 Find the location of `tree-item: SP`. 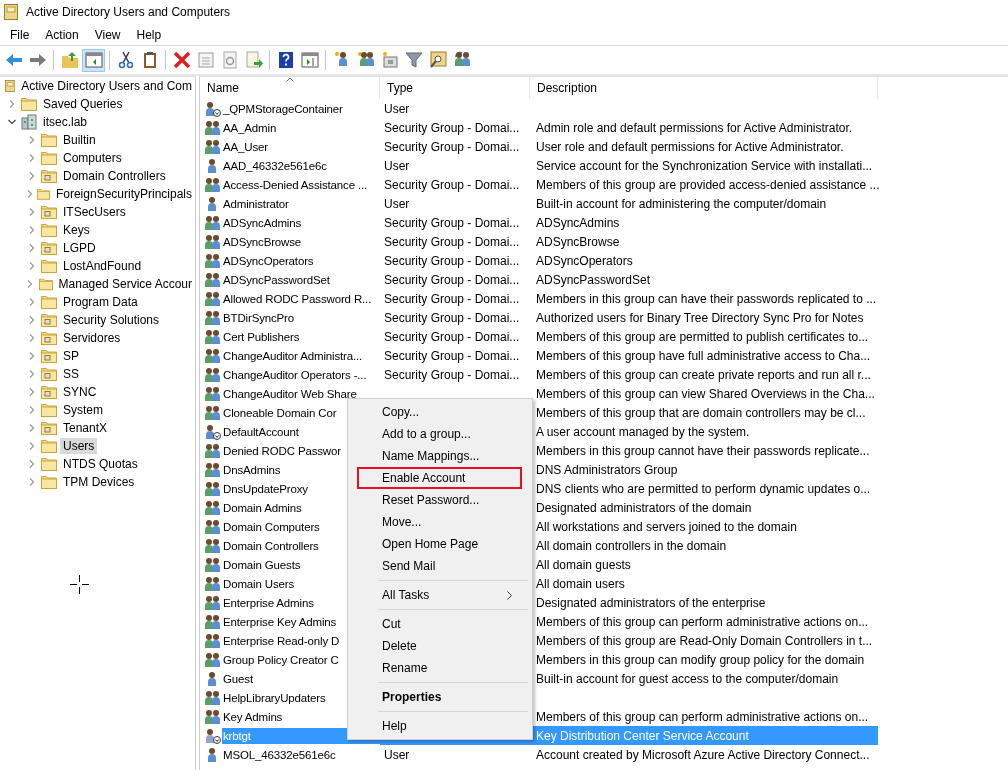

tree-item: SP is located at coordinates (71, 356).